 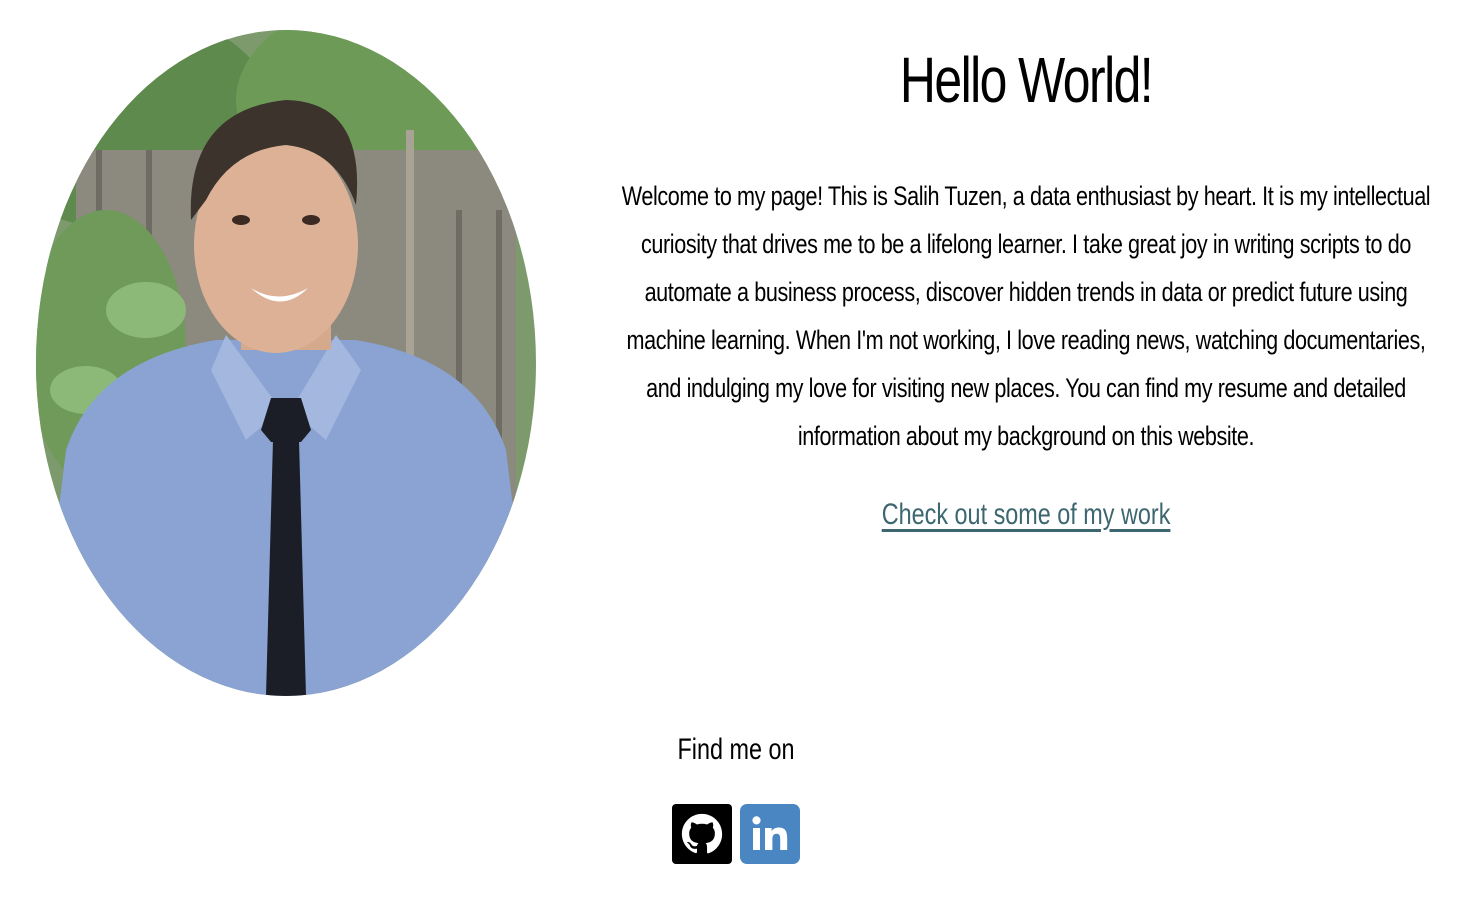 I want to click on find-me-label: Find me on, so click(x=736, y=749).